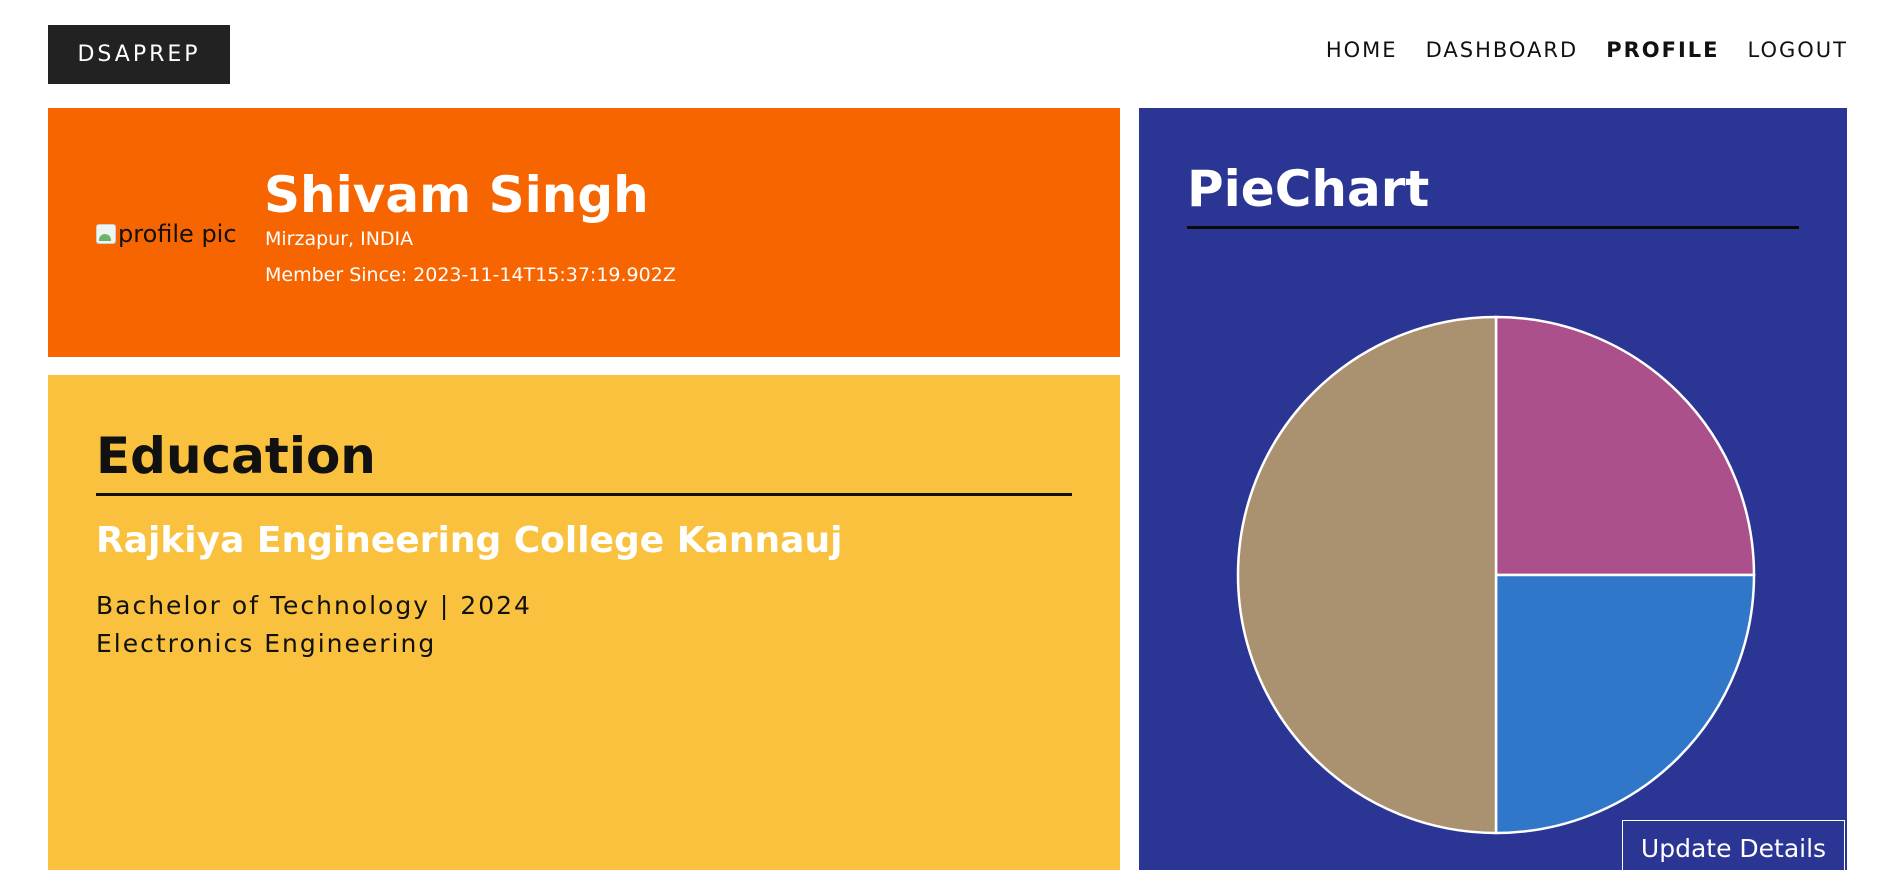  I want to click on piechart-title: PieChart, so click(1308, 189).